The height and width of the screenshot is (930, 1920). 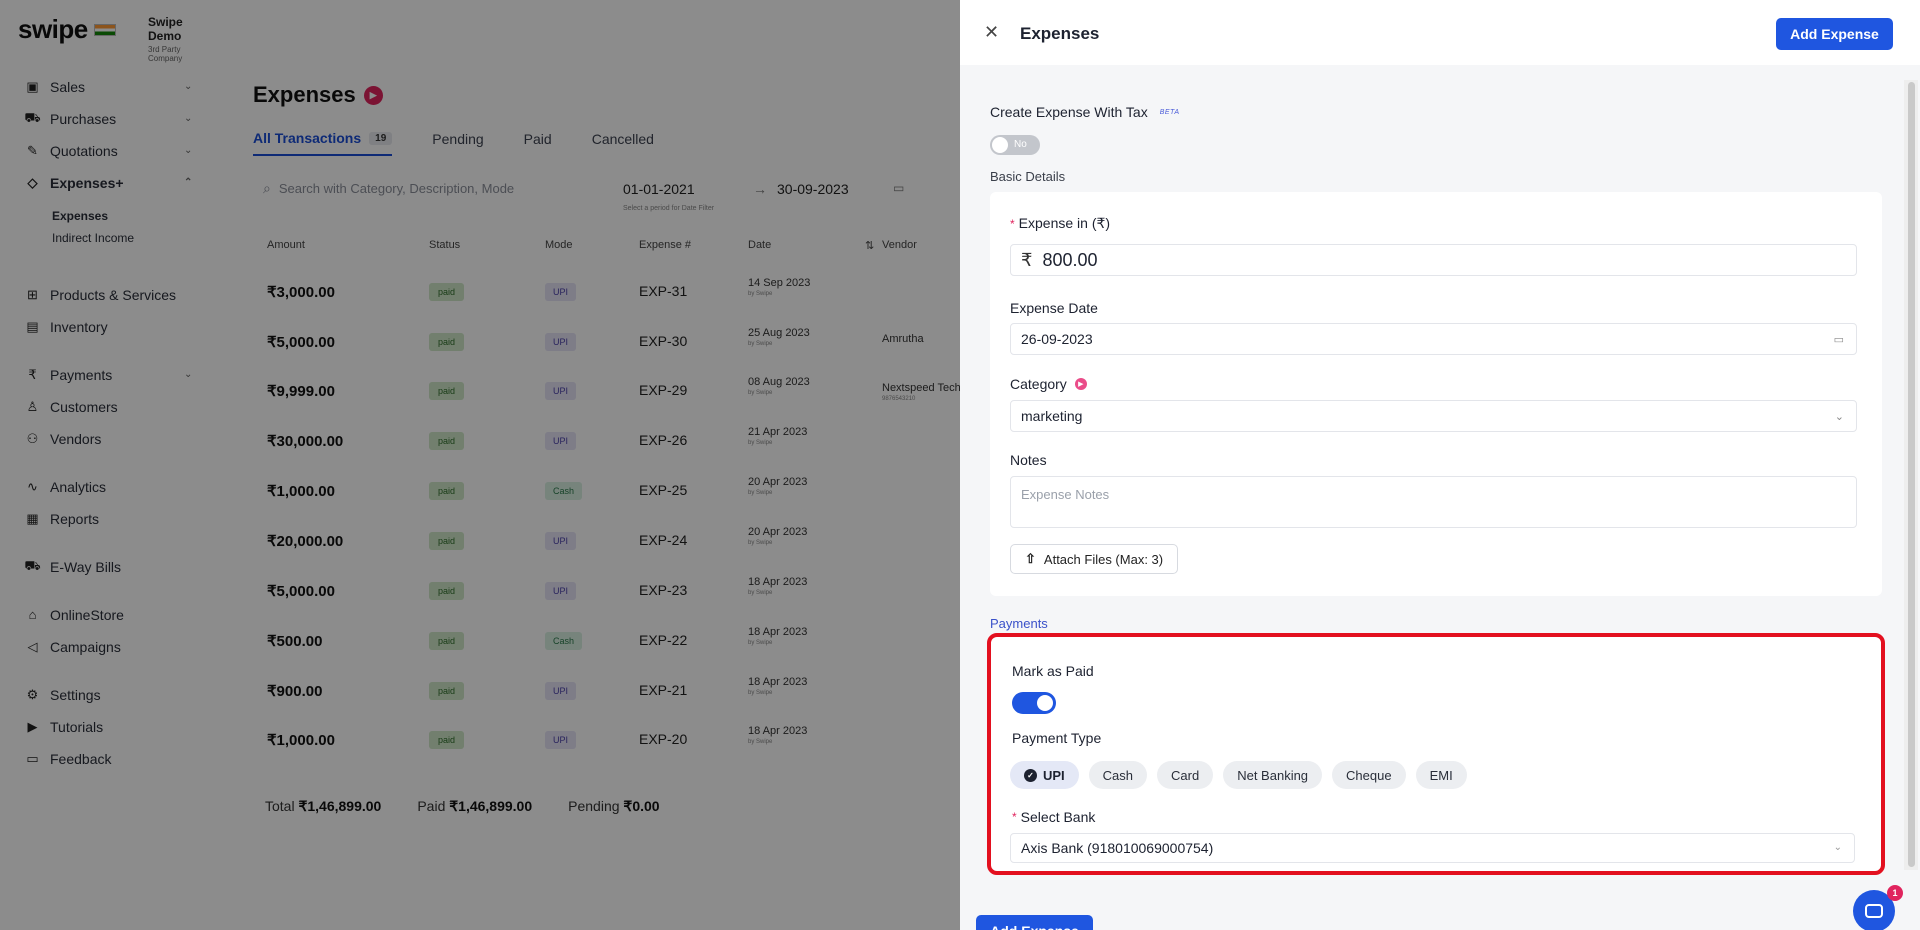 I want to click on toggle-text: No, so click(x=1020, y=144).